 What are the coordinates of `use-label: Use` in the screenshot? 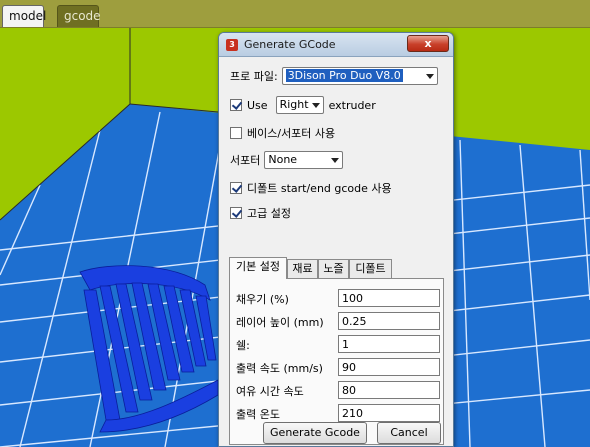 It's located at (257, 105).